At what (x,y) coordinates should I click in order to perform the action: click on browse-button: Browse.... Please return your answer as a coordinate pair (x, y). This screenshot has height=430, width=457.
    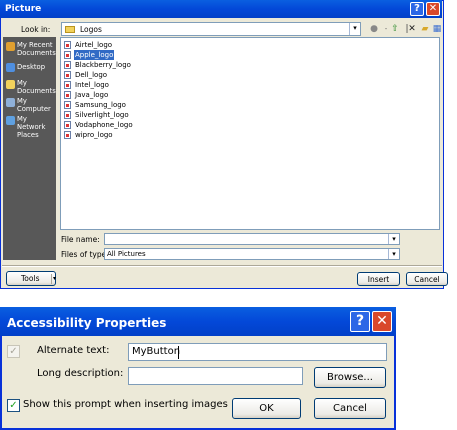
    Looking at the image, I should click on (350, 377).